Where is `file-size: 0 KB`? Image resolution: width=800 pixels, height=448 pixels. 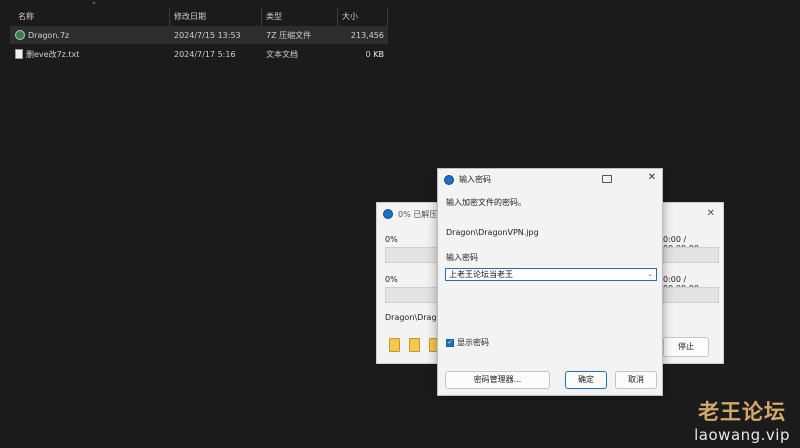 file-size: 0 KB is located at coordinates (374, 54).